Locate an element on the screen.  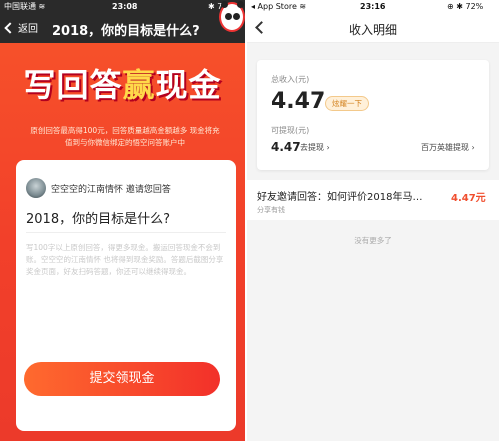
chevron-left-icon is located at coordinates (10, 27).